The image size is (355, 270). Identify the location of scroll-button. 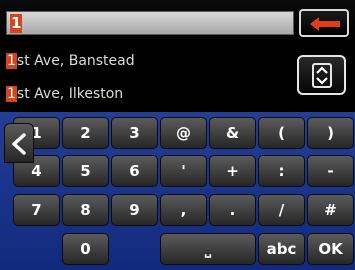
(321, 75).